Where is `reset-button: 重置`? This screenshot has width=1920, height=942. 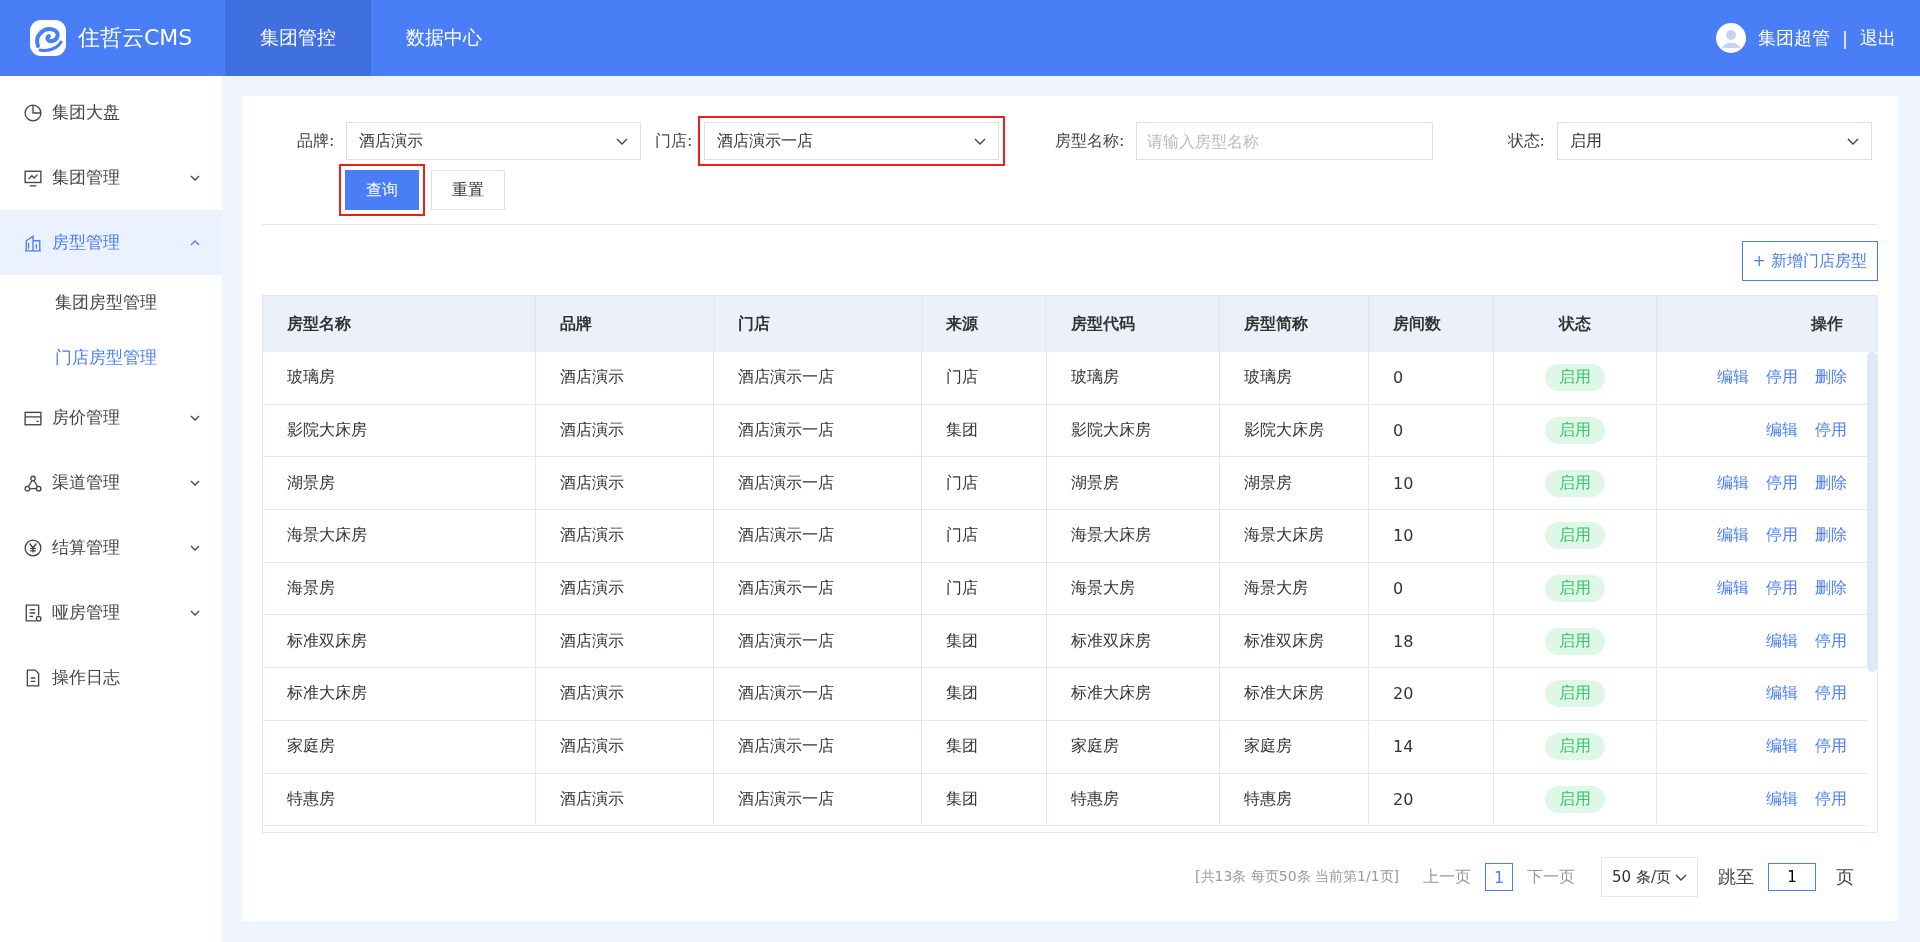 reset-button: 重置 is located at coordinates (468, 190).